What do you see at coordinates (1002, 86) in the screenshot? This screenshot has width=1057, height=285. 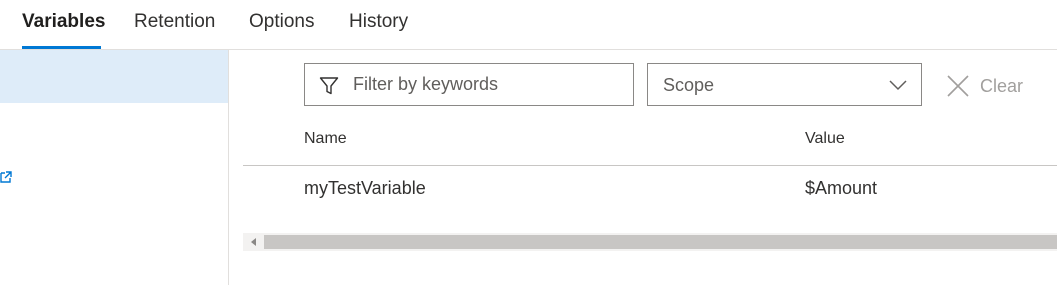 I see `clear-button-label: Clear` at bounding box center [1002, 86].